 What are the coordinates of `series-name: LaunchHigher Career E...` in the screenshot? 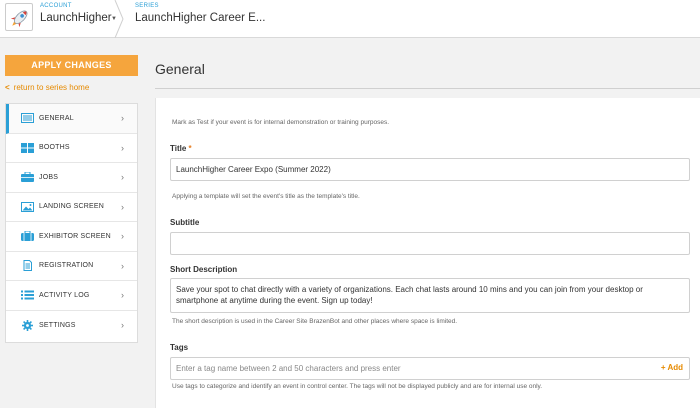 It's located at (200, 18).